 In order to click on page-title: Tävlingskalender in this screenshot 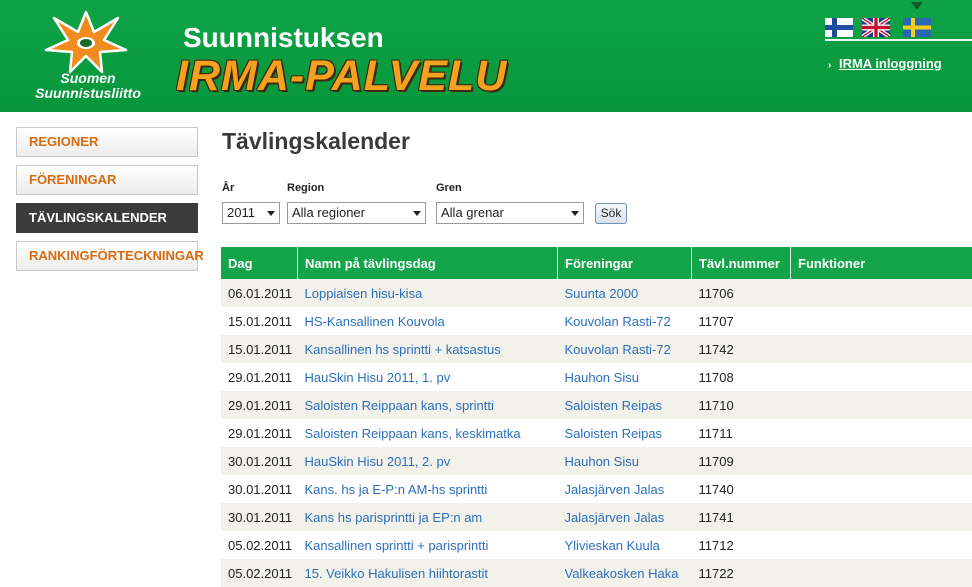, I will do `click(316, 141)`.